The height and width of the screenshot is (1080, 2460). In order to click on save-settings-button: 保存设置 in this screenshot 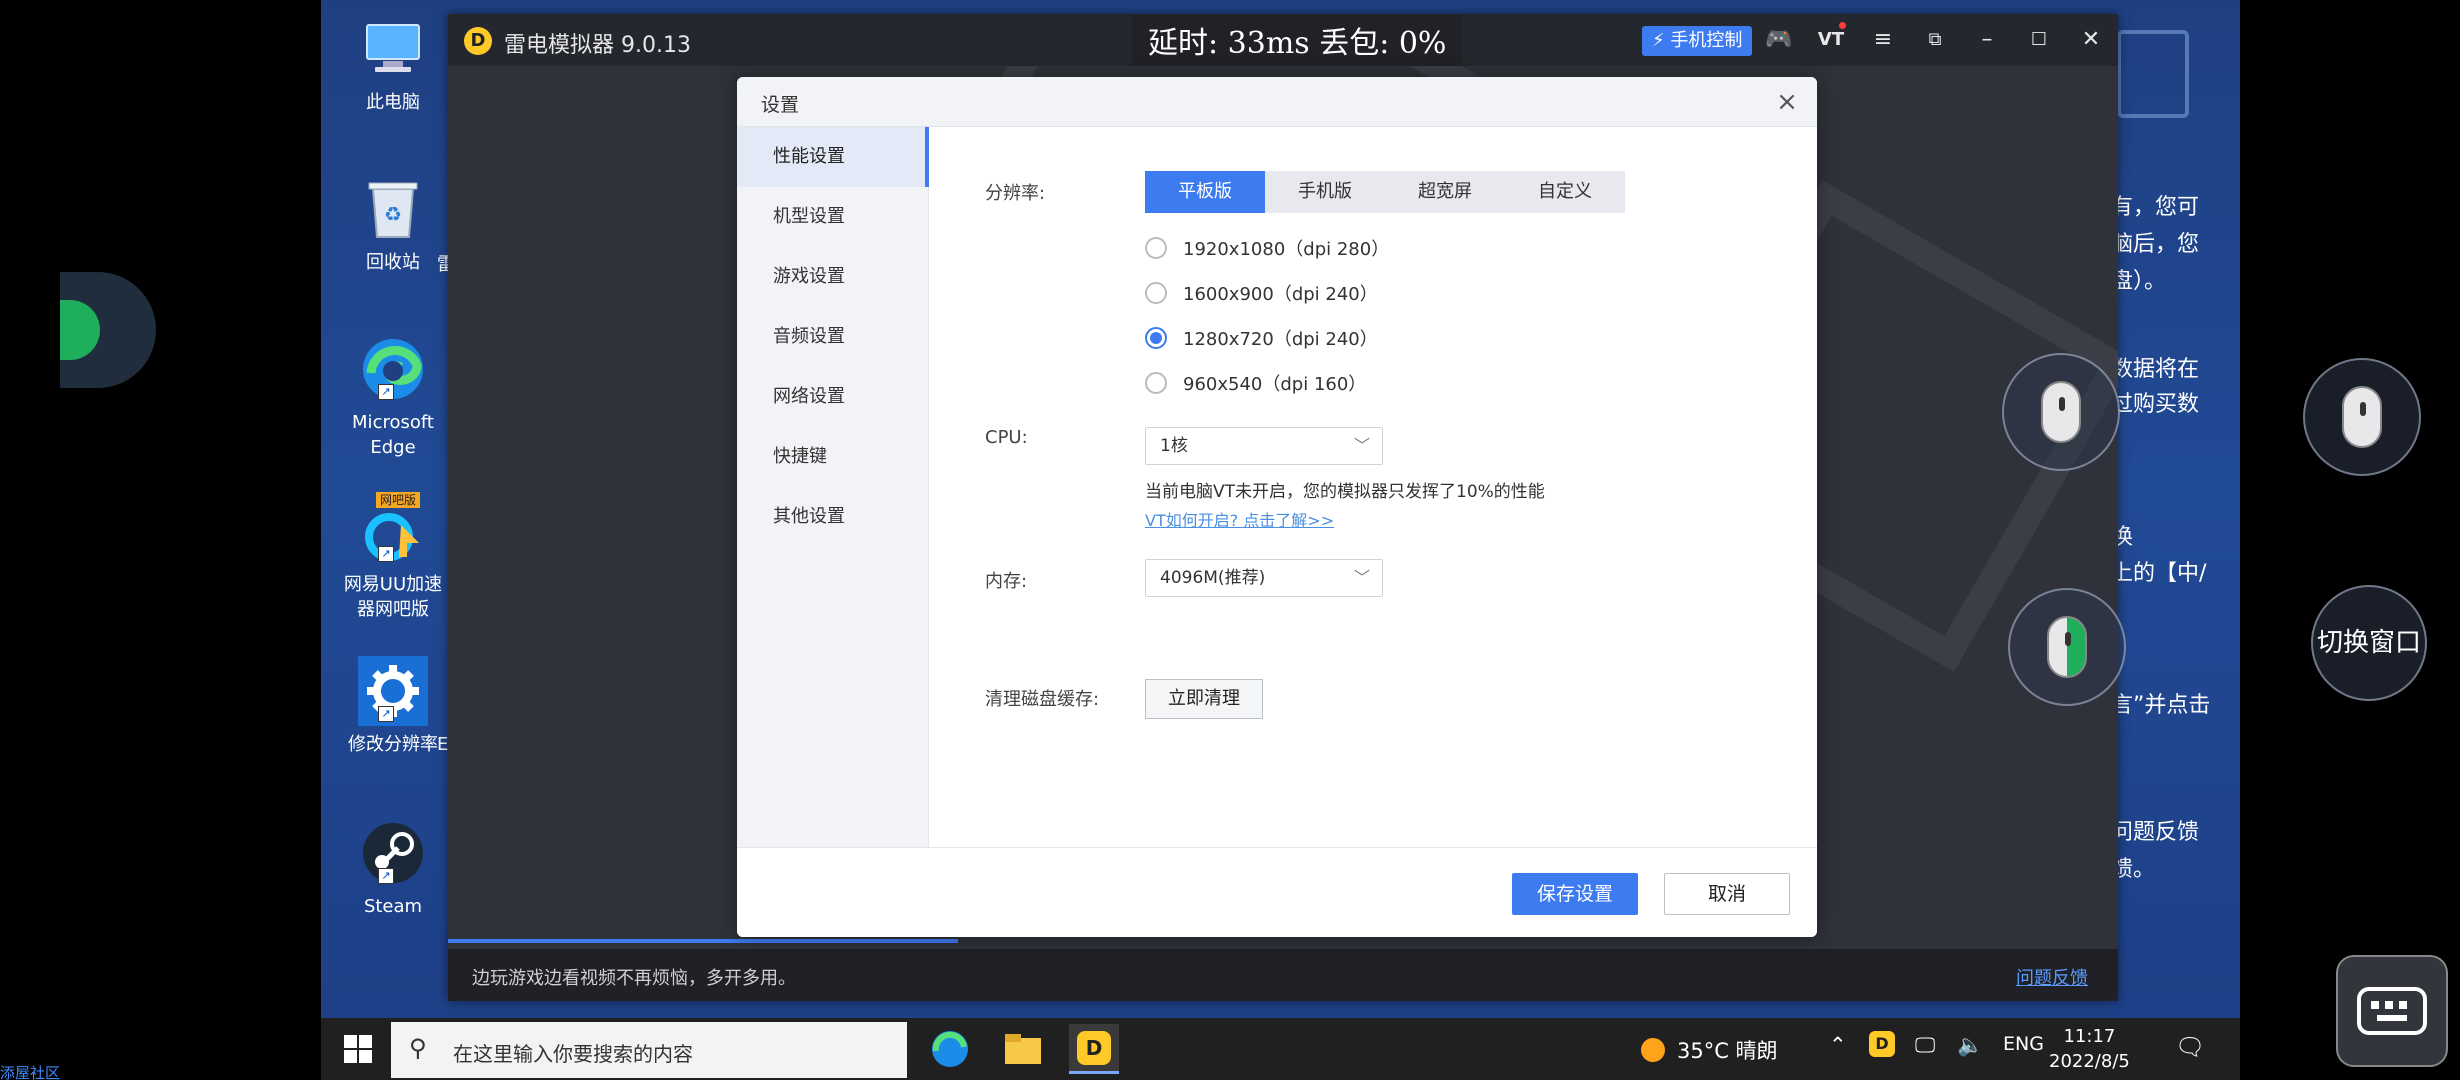, I will do `click(1575, 894)`.